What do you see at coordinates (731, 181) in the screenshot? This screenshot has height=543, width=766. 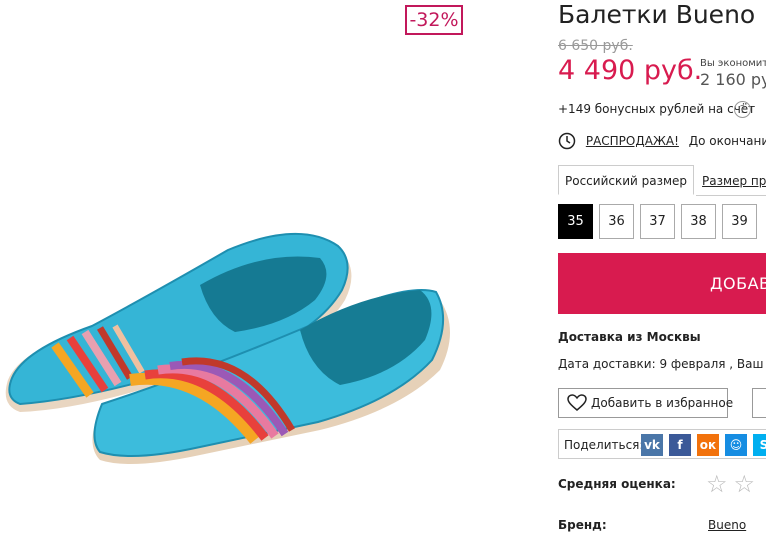 I see `tab-manufacturer-size: Размер прои` at bounding box center [731, 181].